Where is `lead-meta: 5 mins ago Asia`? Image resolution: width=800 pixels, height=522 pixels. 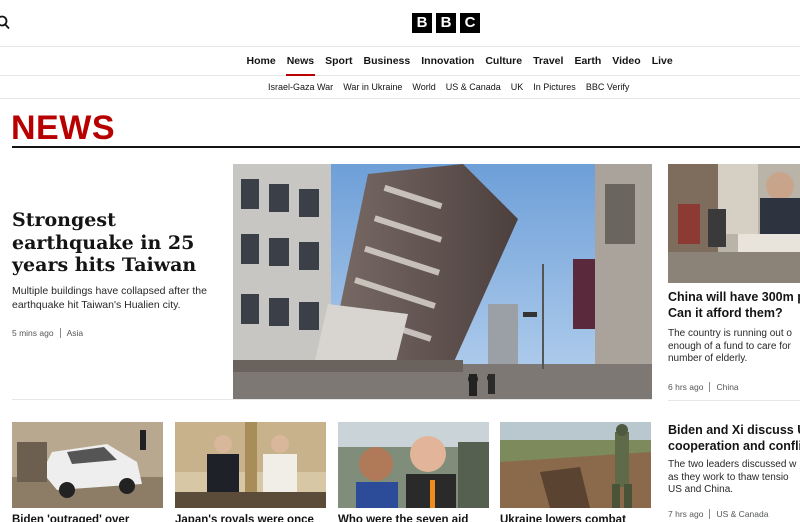 lead-meta: 5 mins ago Asia is located at coordinates (47, 333).